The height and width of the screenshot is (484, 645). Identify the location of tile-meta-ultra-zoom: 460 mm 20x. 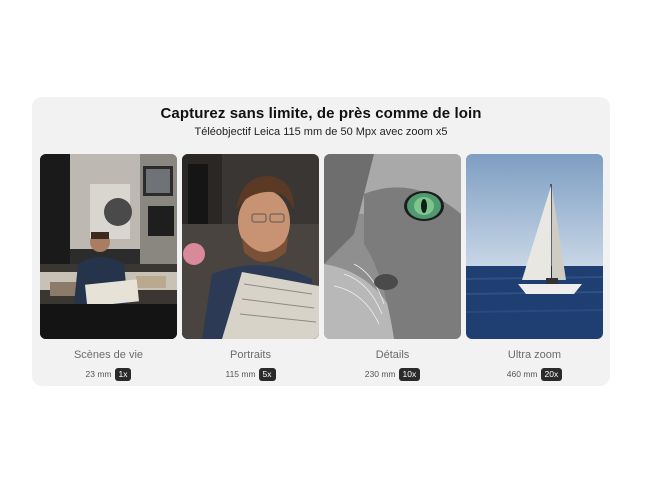
(534, 374).